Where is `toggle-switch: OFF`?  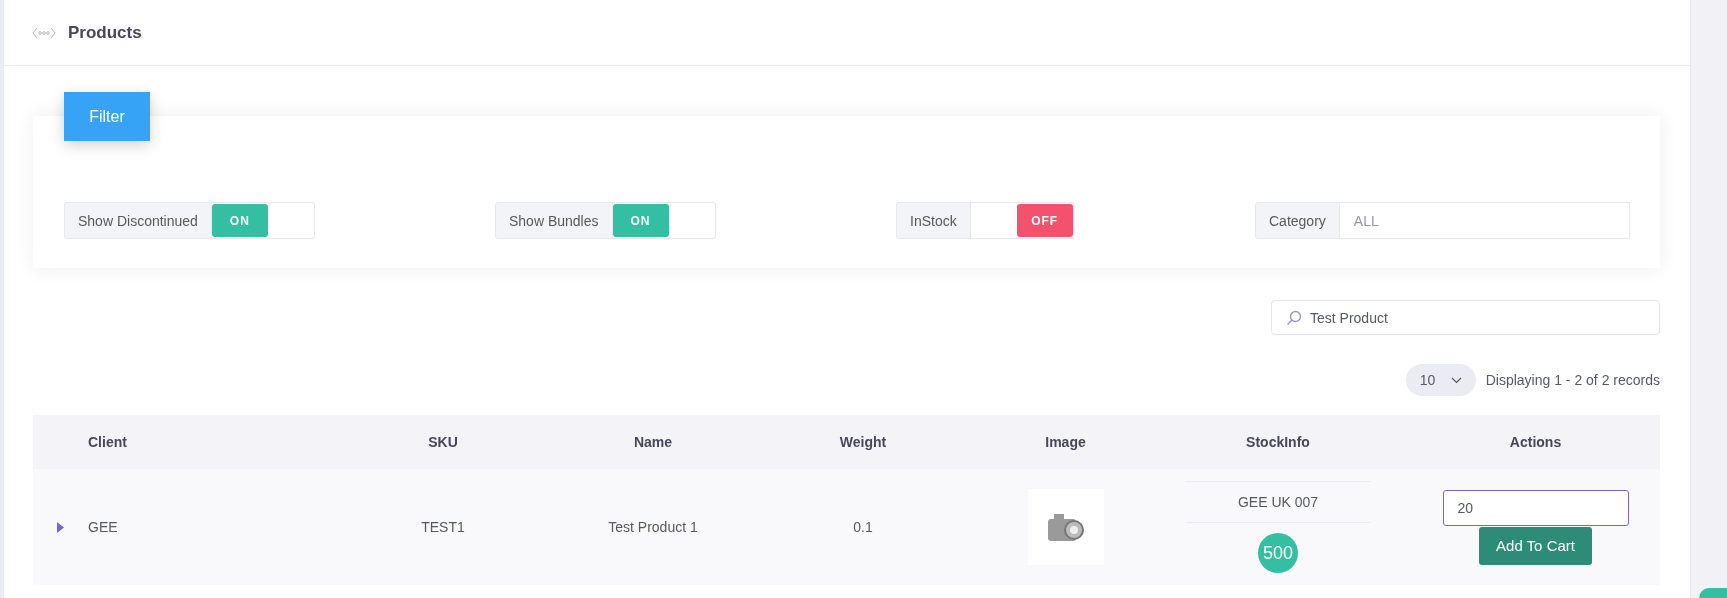 toggle-switch: OFF is located at coordinates (1022, 220).